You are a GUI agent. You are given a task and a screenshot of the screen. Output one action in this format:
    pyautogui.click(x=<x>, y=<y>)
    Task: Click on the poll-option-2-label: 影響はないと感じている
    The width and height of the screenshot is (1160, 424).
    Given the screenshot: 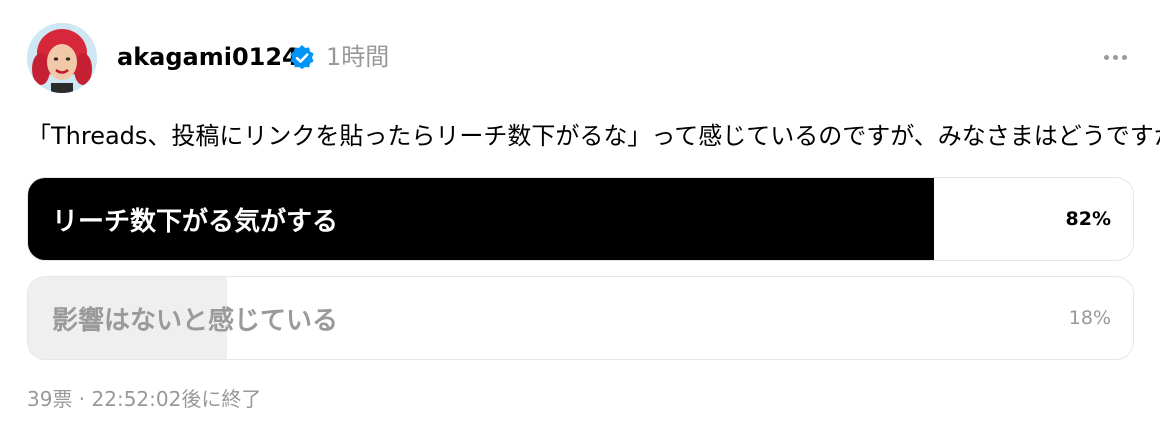 What is the action you would take?
    pyautogui.click(x=195, y=320)
    